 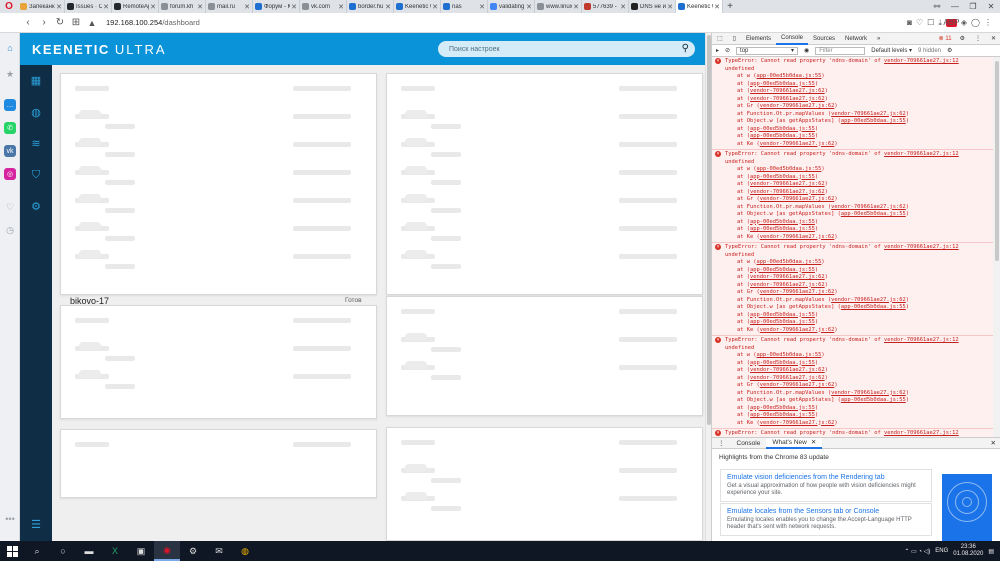 What do you see at coordinates (10, 151) in the screenshot?
I see `vk-icon: vk` at bounding box center [10, 151].